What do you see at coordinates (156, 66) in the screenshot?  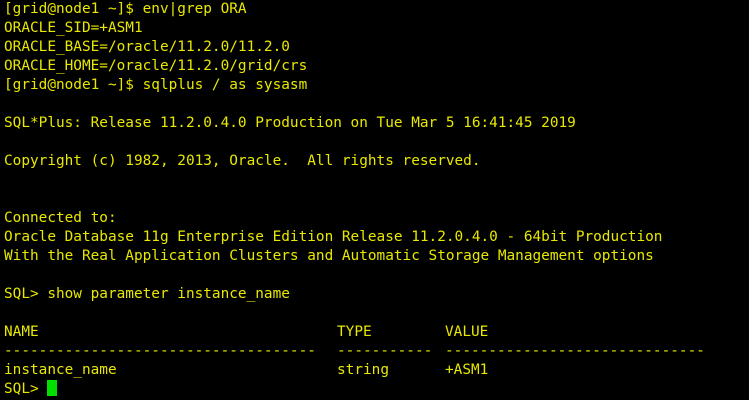 I see `terminal-line: ORACLE_HOME=/oracle/11.2.0/grid/crs` at bounding box center [156, 66].